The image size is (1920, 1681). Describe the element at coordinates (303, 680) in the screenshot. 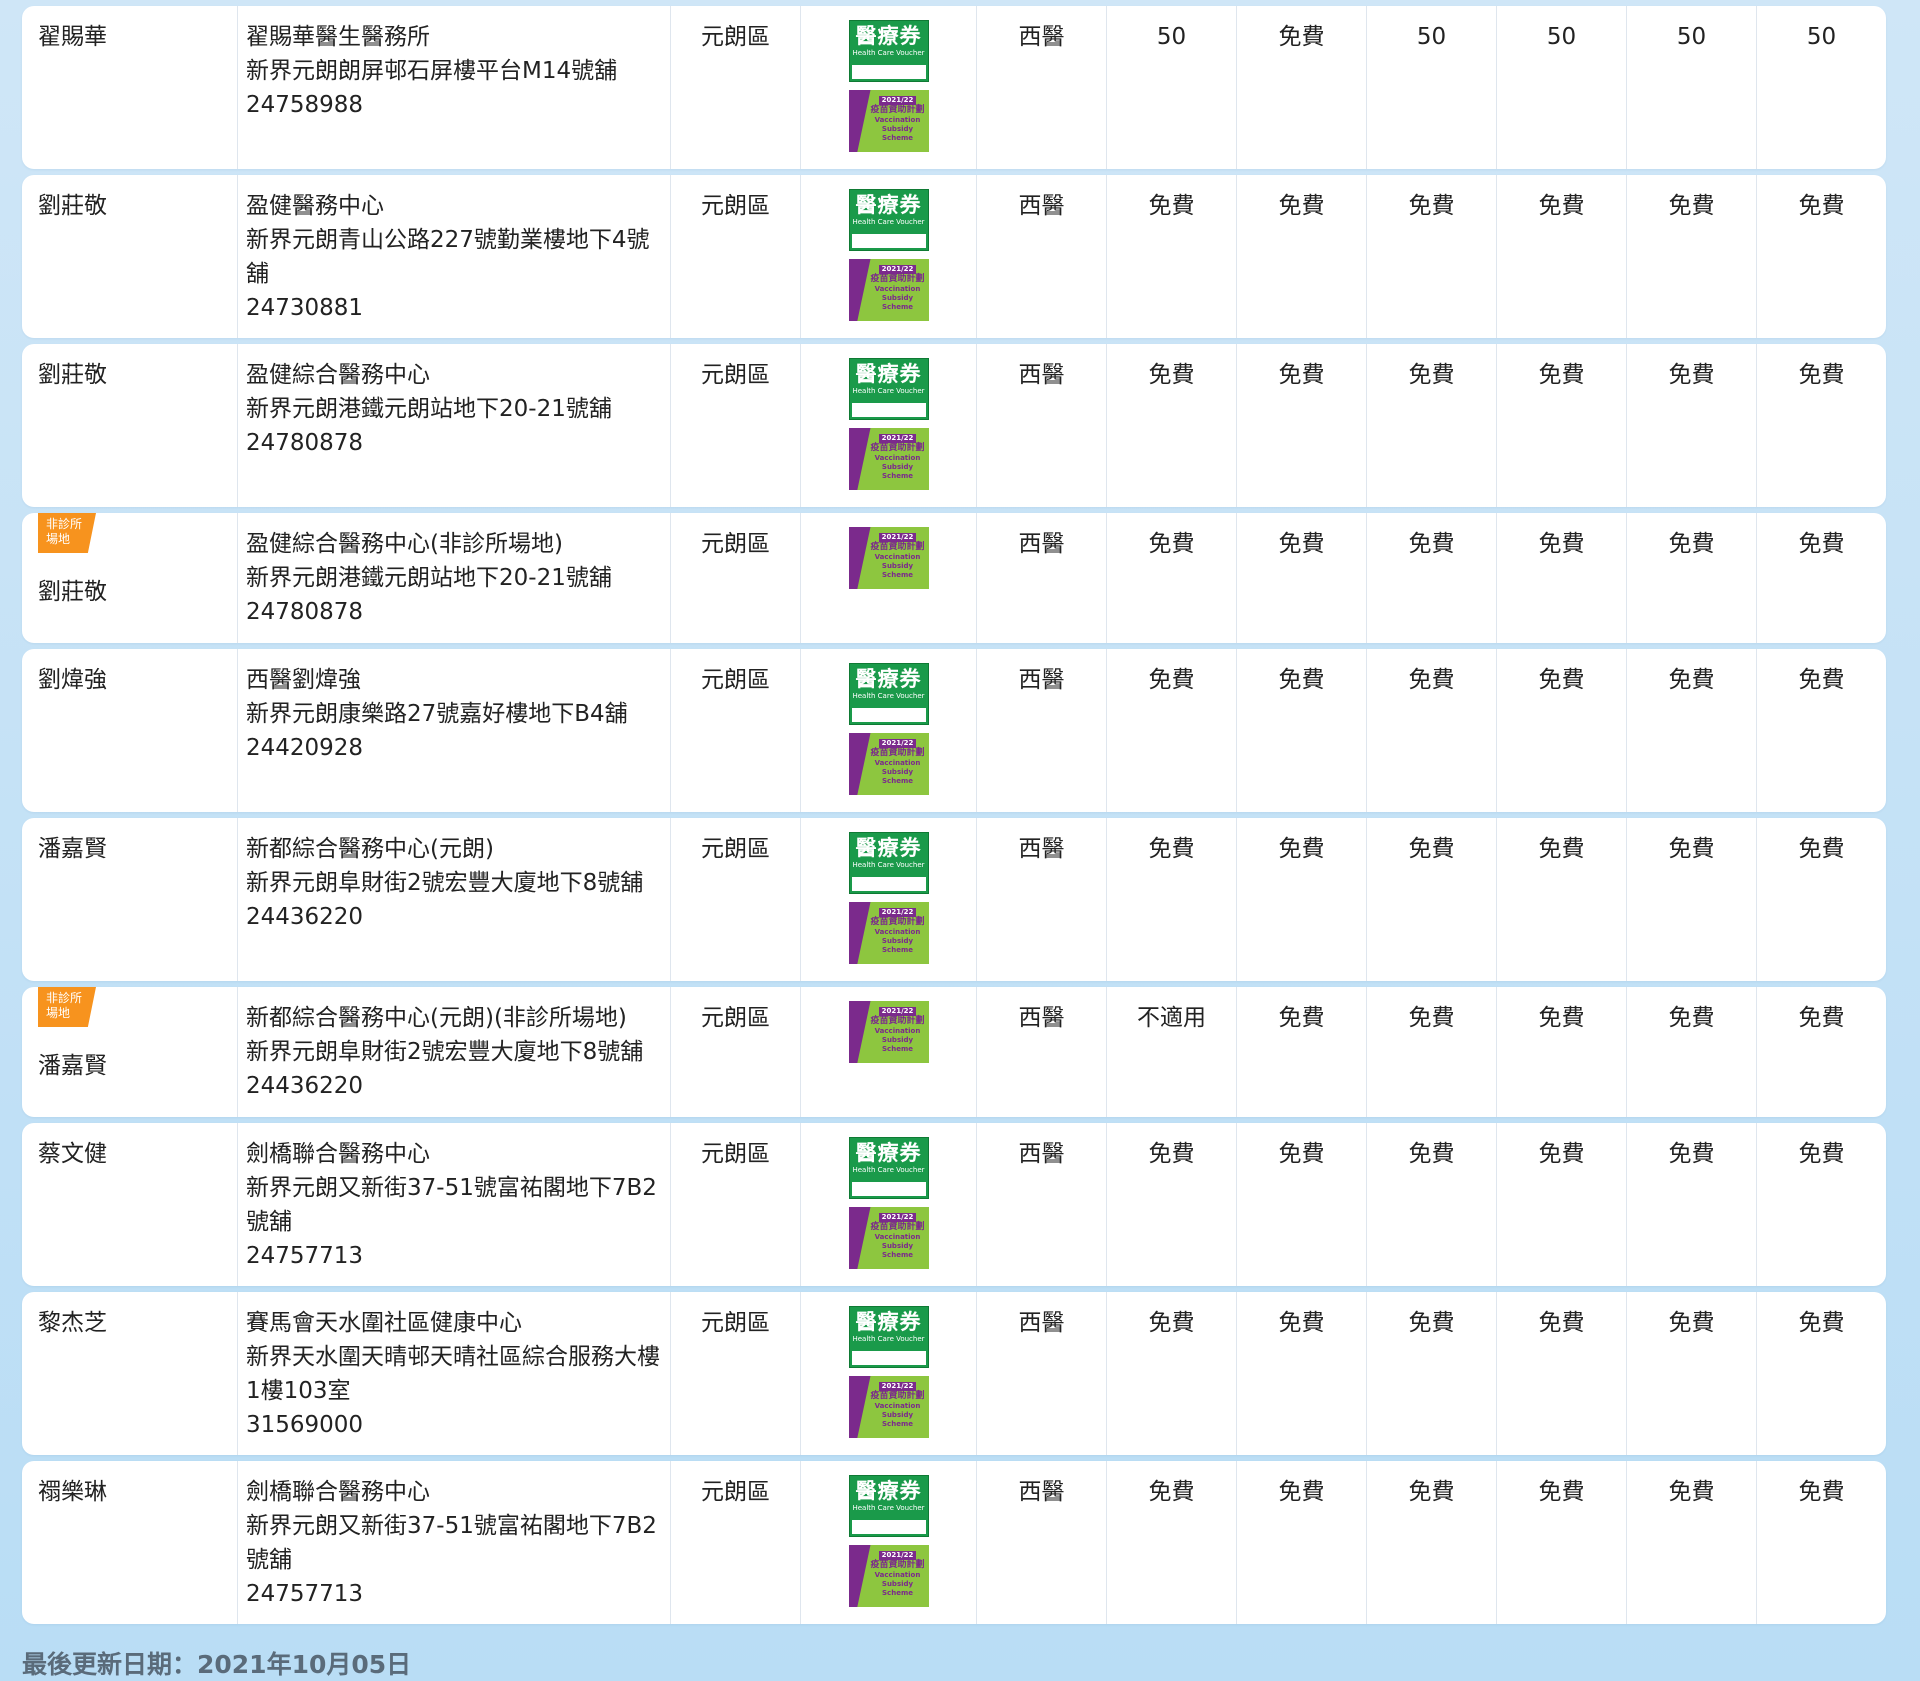

I see `clinic-name: 西醫劉煒強` at that location.